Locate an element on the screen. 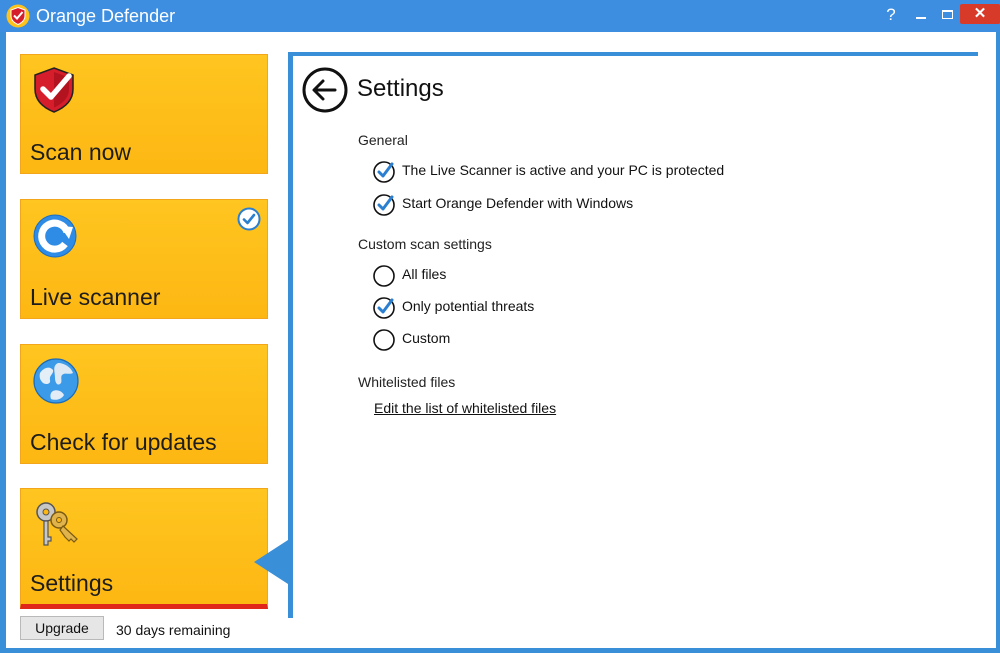  tile-label: Live scanner is located at coordinates (95, 297).